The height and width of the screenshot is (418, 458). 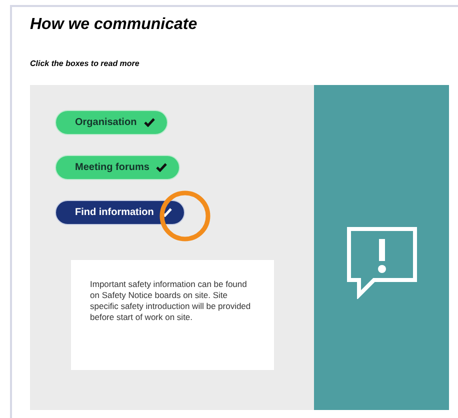 What do you see at coordinates (381, 262) in the screenshot?
I see `alert-speech-bubble-icon` at bounding box center [381, 262].